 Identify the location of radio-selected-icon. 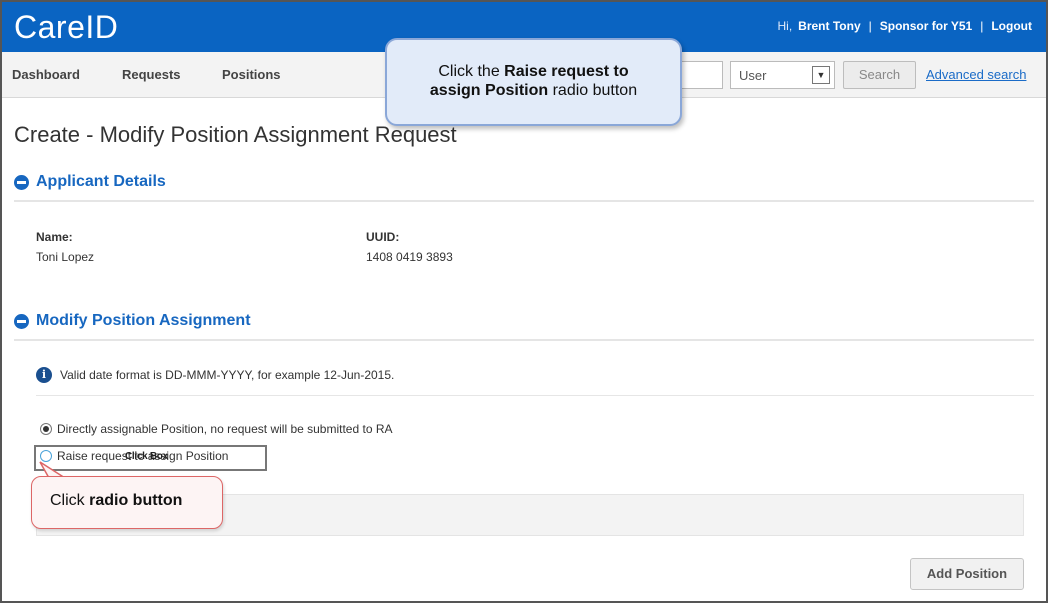
(46, 429).